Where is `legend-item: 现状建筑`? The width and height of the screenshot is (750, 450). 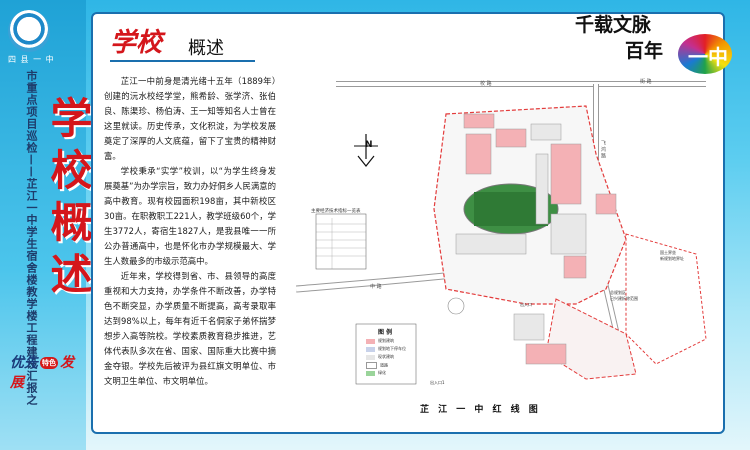 legend-item: 现状建筑 is located at coordinates (380, 357).